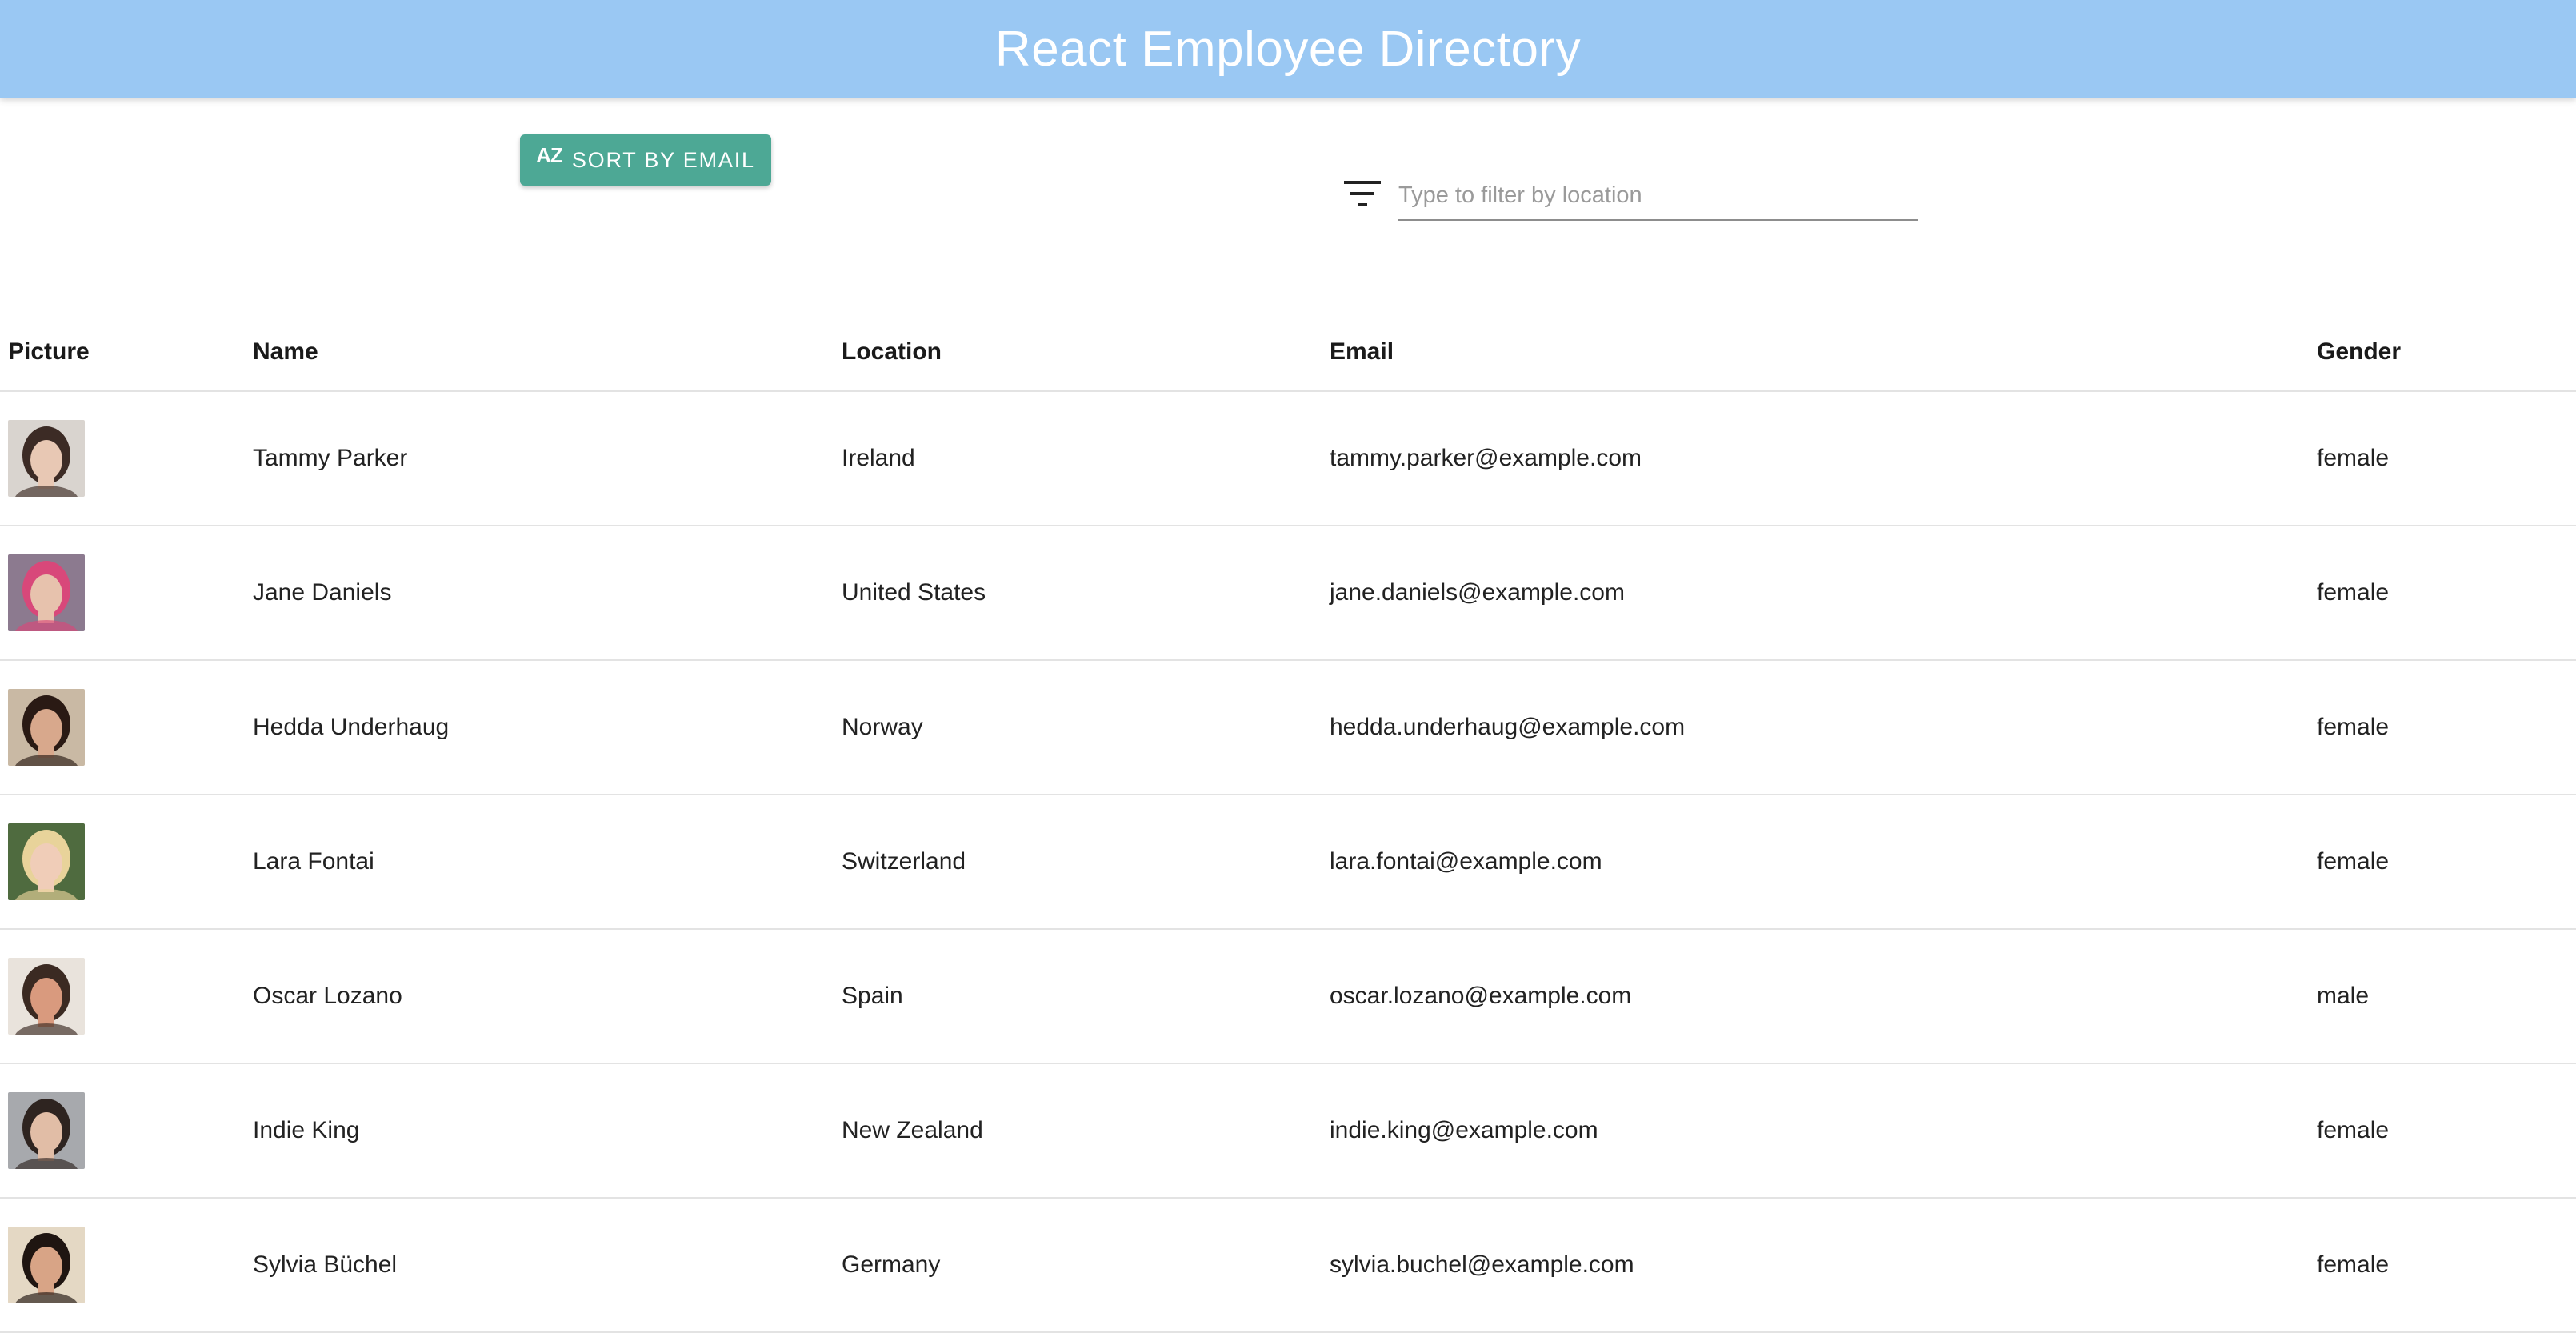 The width and height of the screenshot is (2576, 1333). I want to click on name-cell: Jane Daniels, so click(547, 593).